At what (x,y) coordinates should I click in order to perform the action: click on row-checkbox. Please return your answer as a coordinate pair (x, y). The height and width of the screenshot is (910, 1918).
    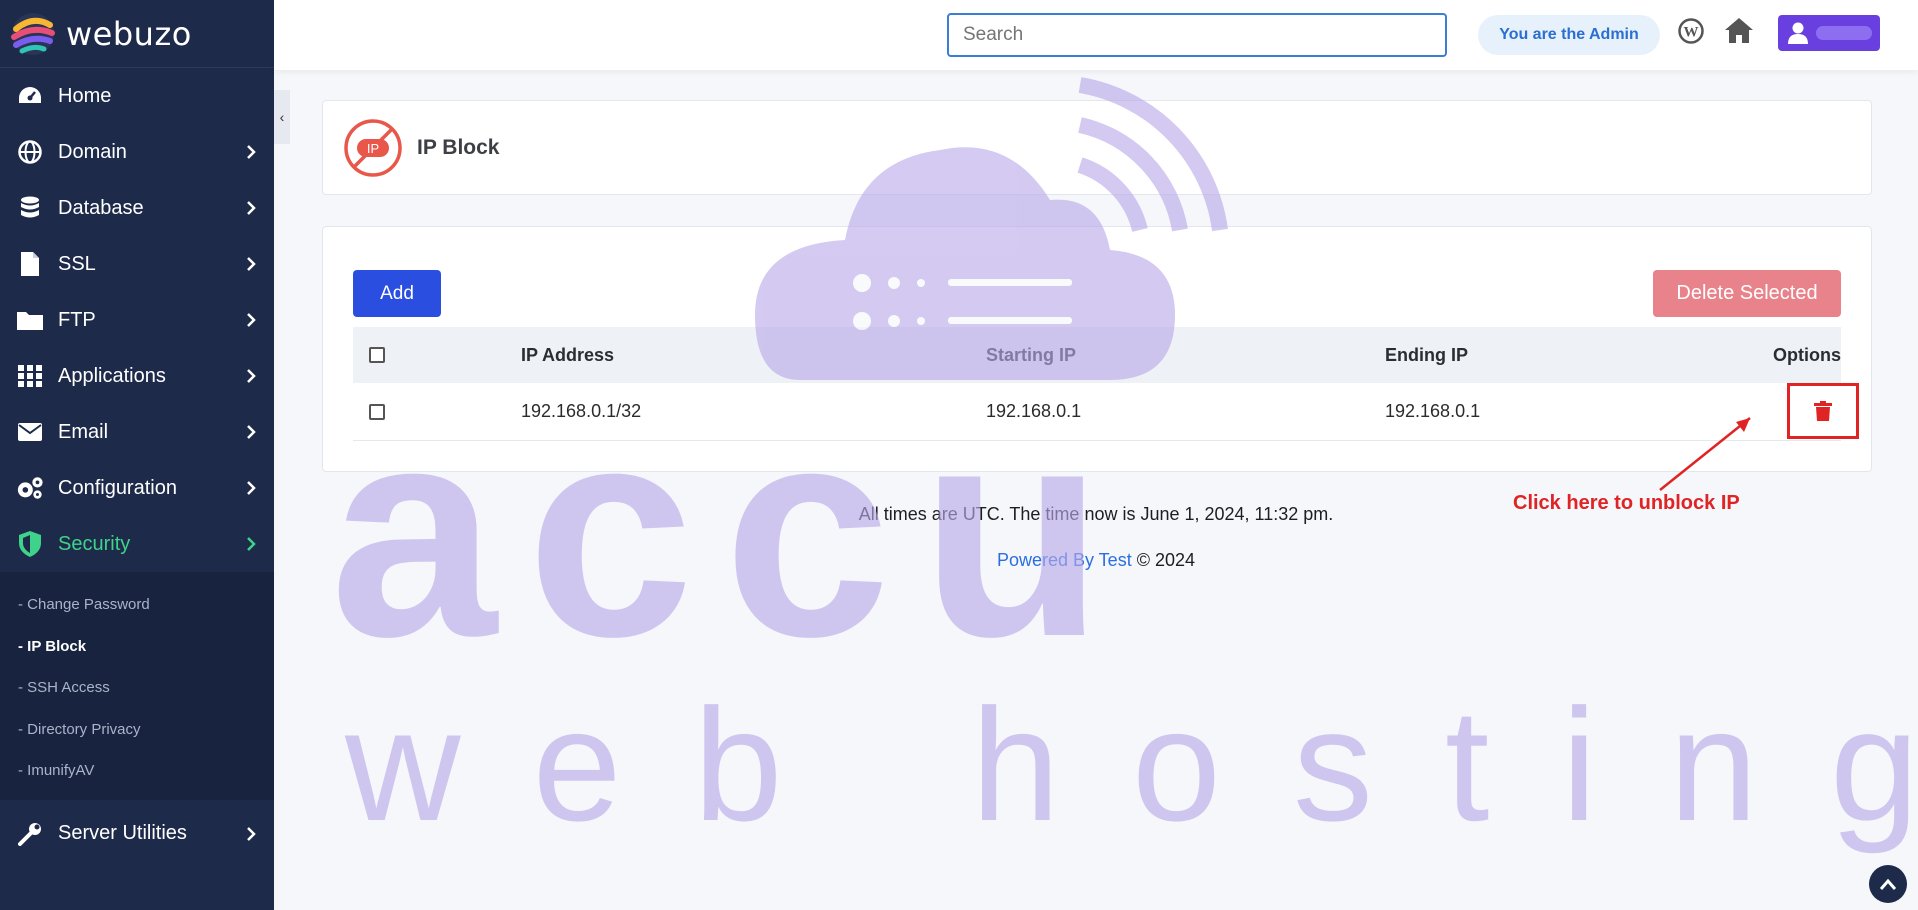
    Looking at the image, I should click on (377, 411).